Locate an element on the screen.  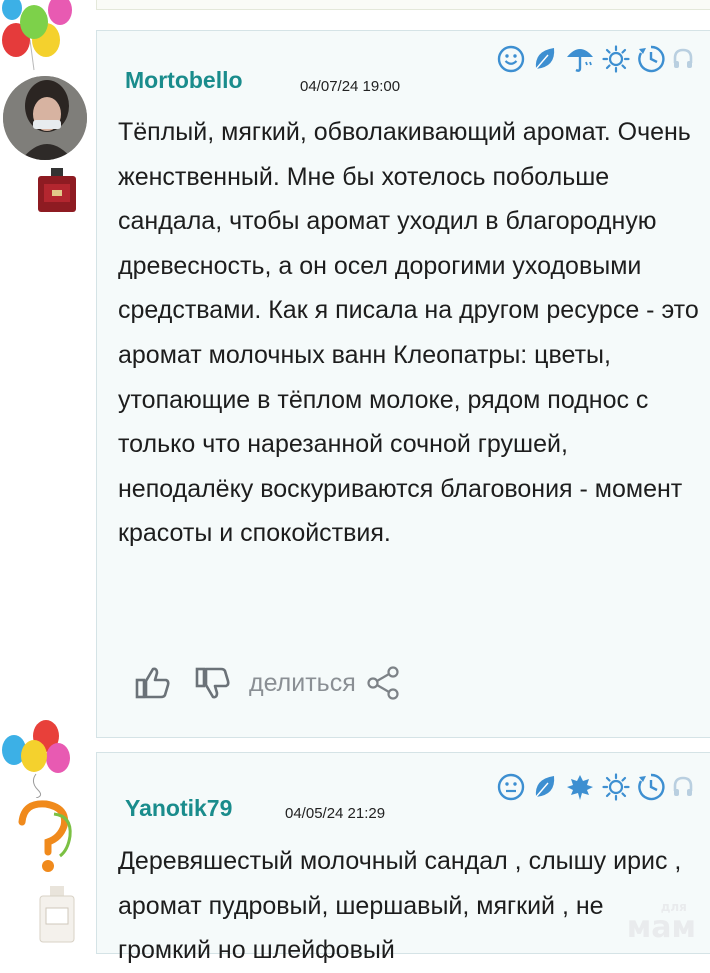
left-column is located at coordinates (48, 472).